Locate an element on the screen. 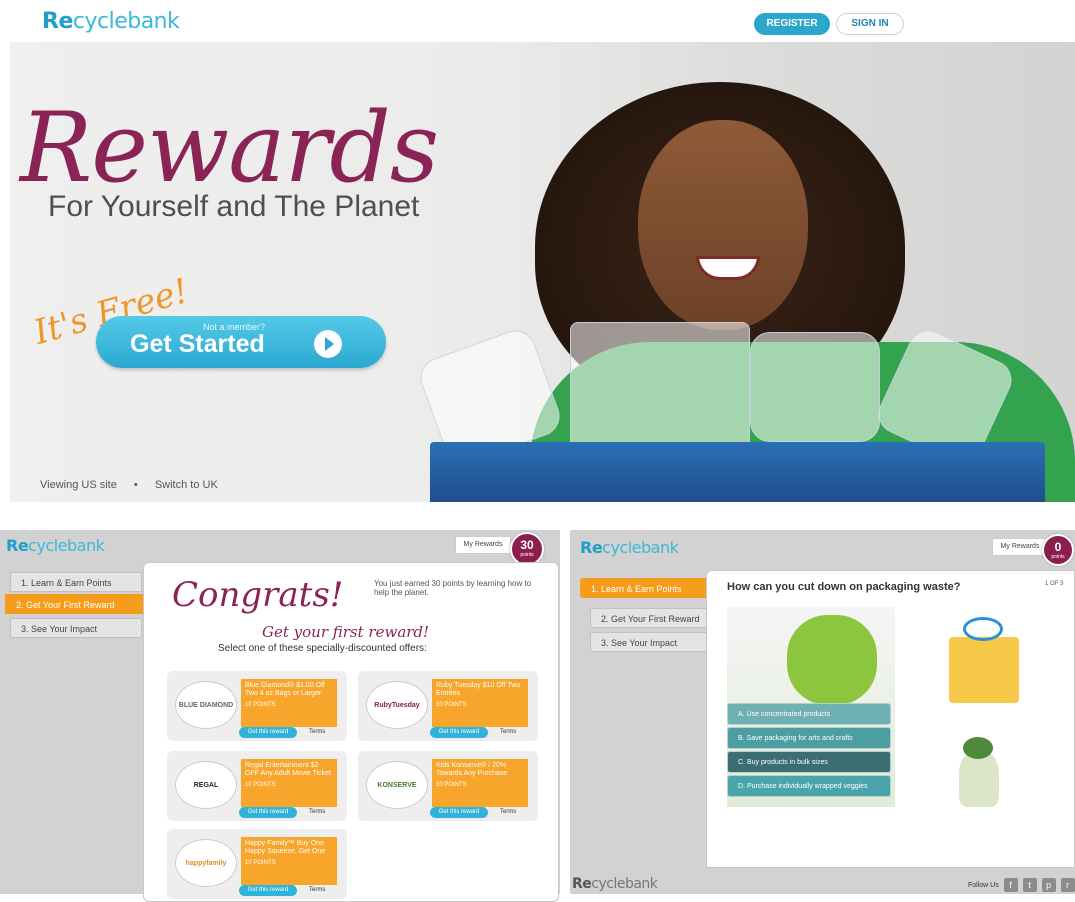 The height and width of the screenshot is (902, 1075). pinterest-icon: p is located at coordinates (1048, 885).